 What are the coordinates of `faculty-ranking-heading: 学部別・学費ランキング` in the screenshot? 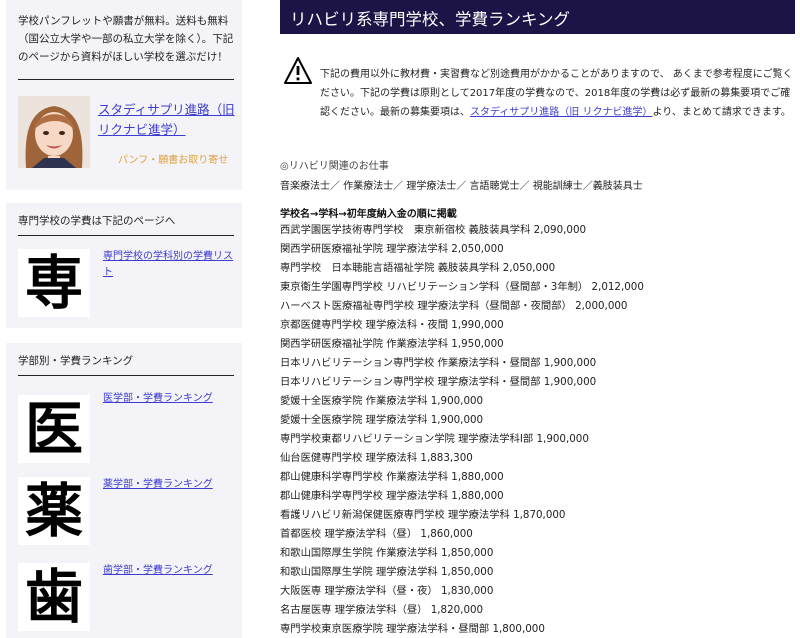 It's located at (76, 361).